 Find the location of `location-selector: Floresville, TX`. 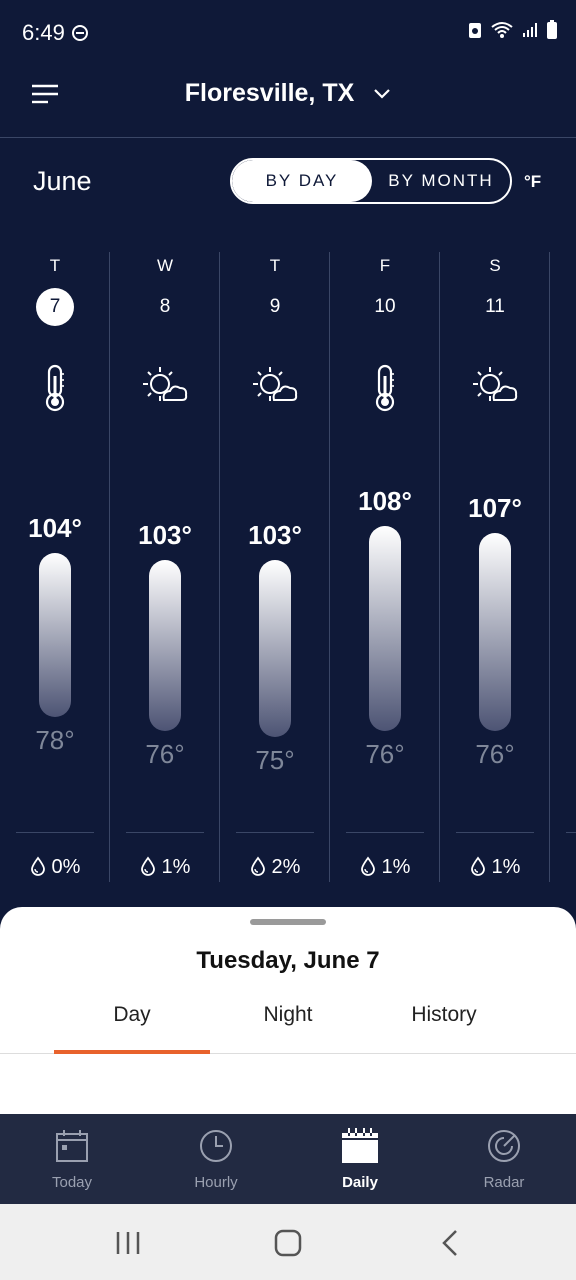

location-selector: Floresville, TX is located at coordinates (288, 93).